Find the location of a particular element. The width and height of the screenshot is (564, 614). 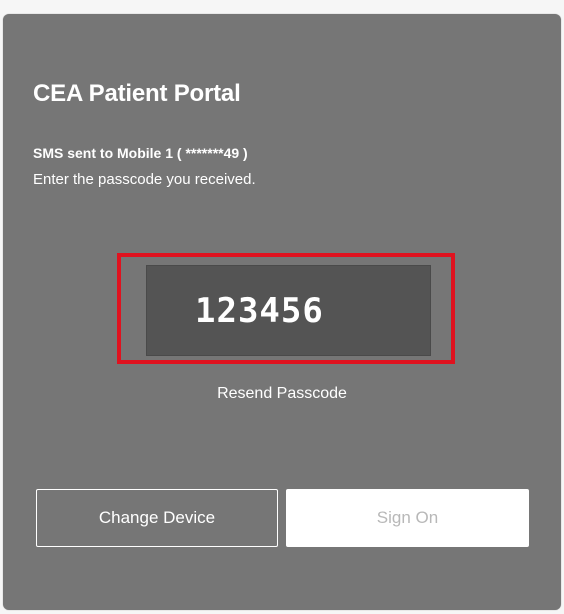

sms-notice: SMS sent to Mobile 1 ( *******49 ) is located at coordinates (140, 153).